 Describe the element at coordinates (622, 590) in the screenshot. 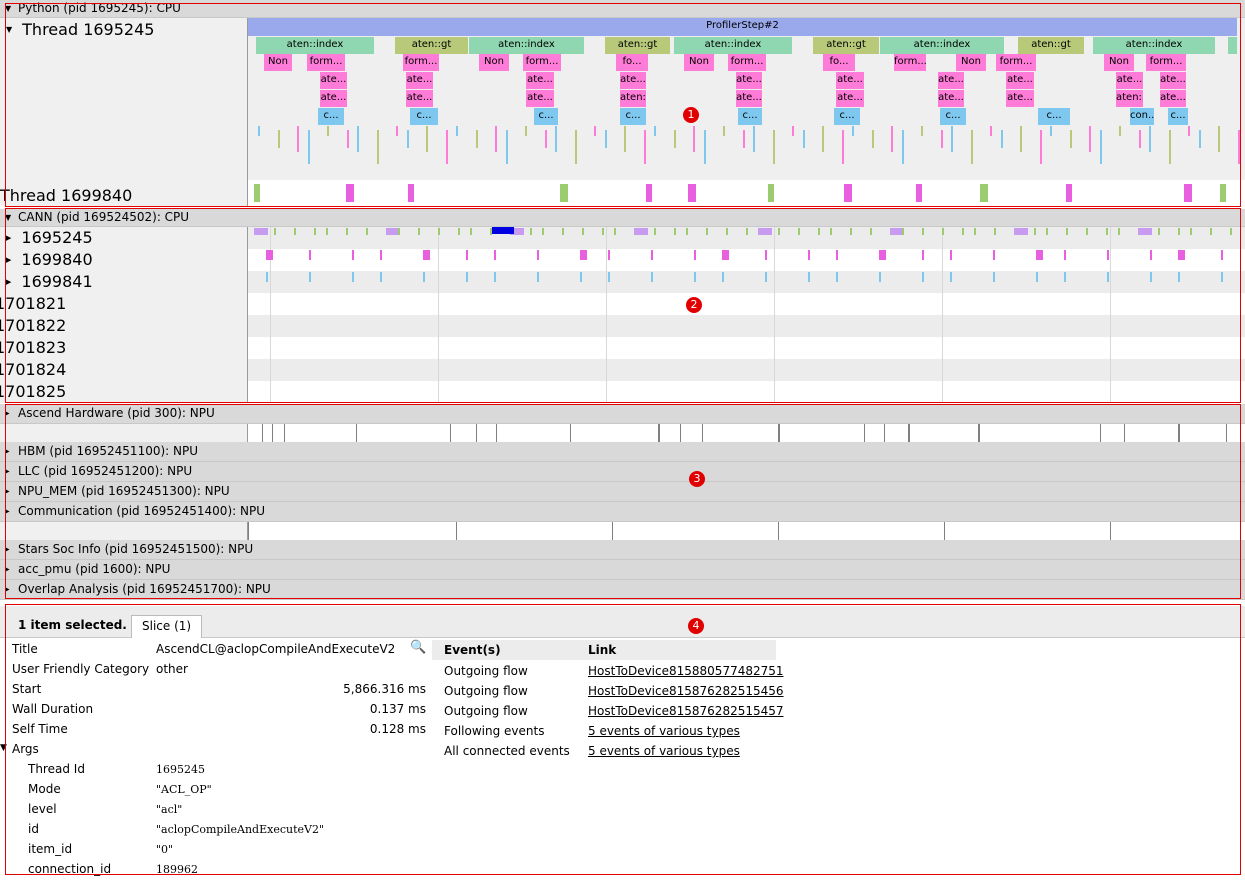

I see `process-header-npu: ▶ Overlap Analysis (pid 16952451700): NPU` at that location.